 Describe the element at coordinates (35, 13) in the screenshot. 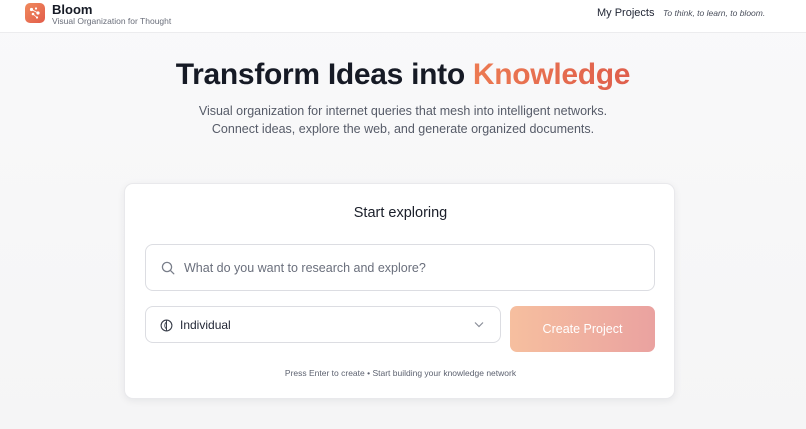

I see `bloom-logo-icon` at that location.